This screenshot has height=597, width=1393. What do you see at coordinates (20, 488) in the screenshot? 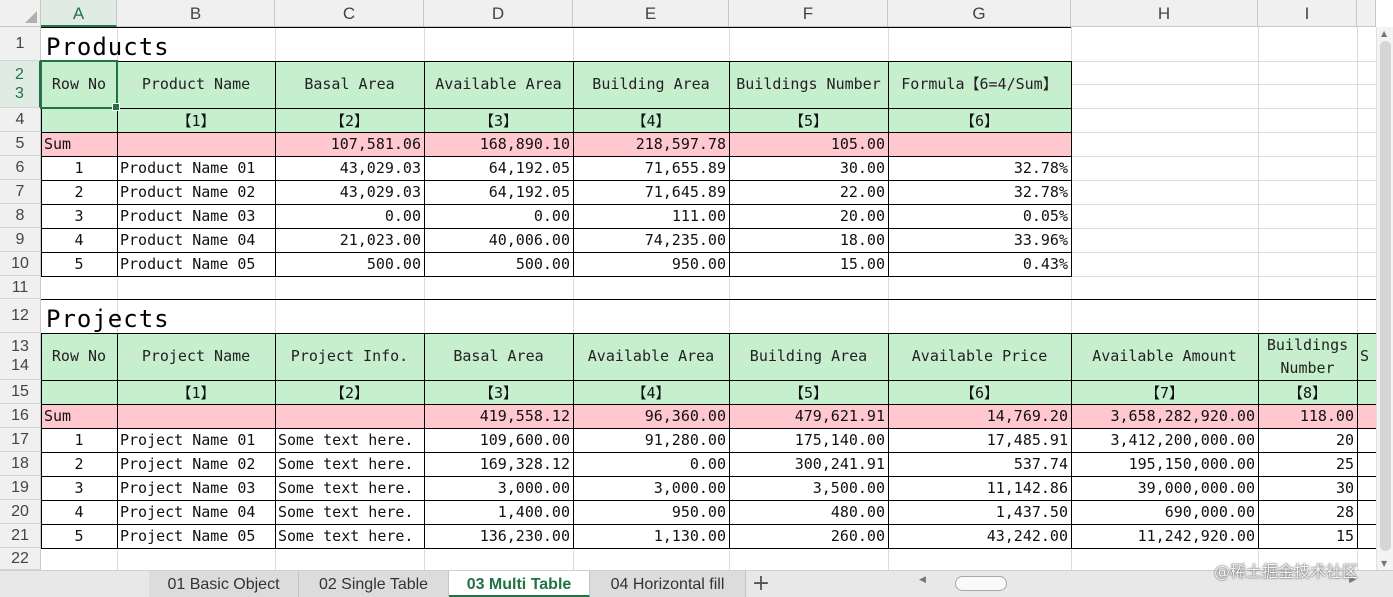
I see `row-header-19: 19` at bounding box center [20, 488].